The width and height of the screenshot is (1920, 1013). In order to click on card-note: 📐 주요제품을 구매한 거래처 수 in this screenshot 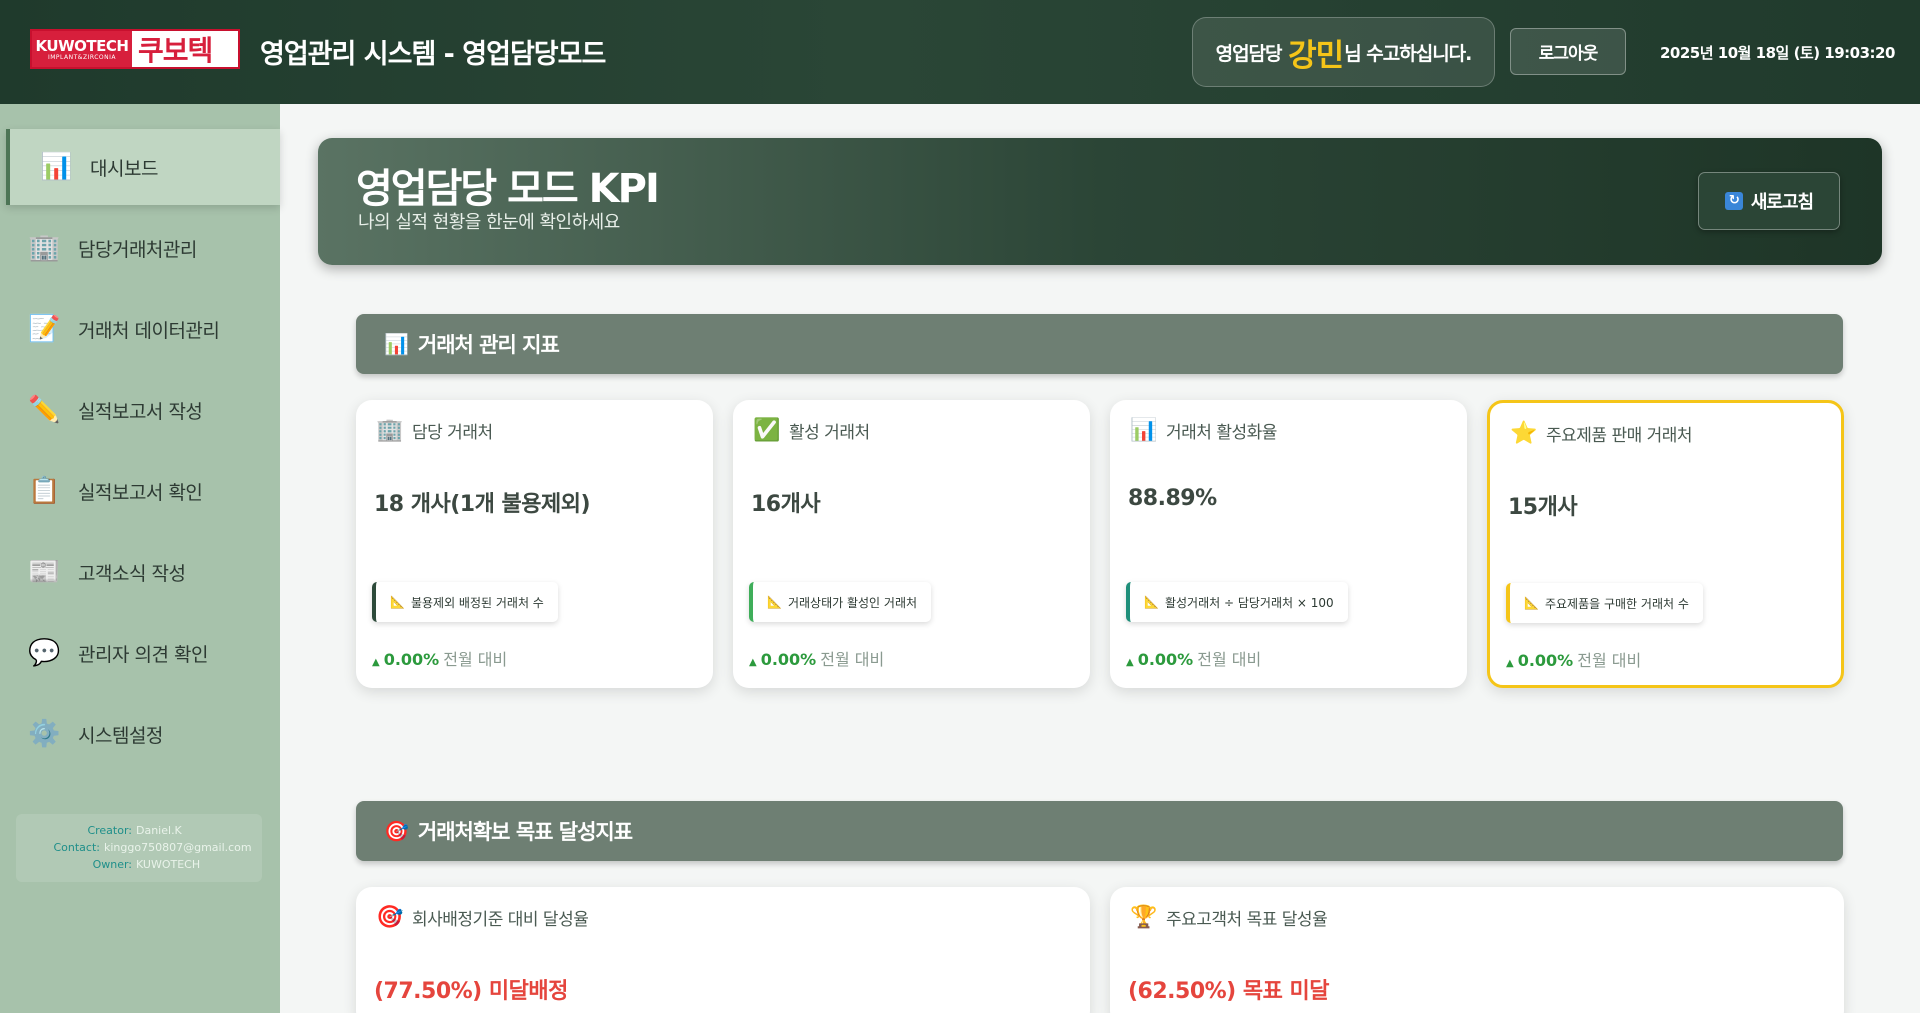, I will do `click(1604, 603)`.